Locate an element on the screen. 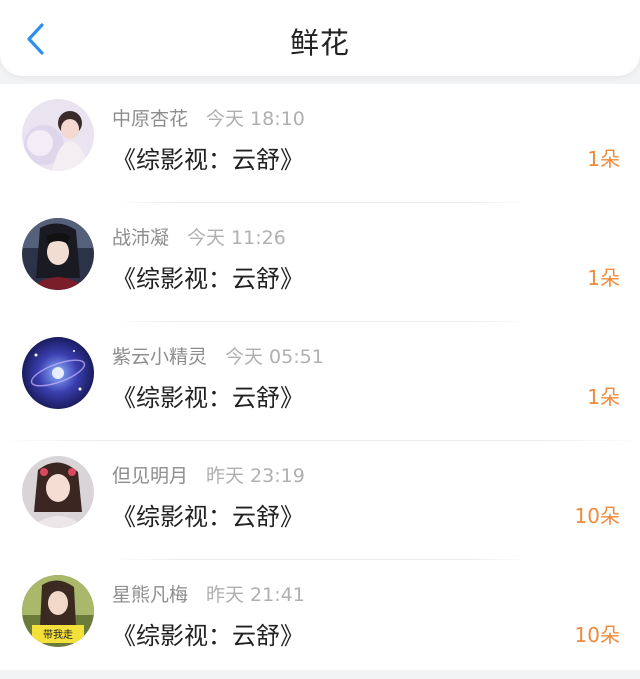 This screenshot has height=679, width=640. item-meta: 中原杏花 今天 18:10 is located at coordinates (208, 117).